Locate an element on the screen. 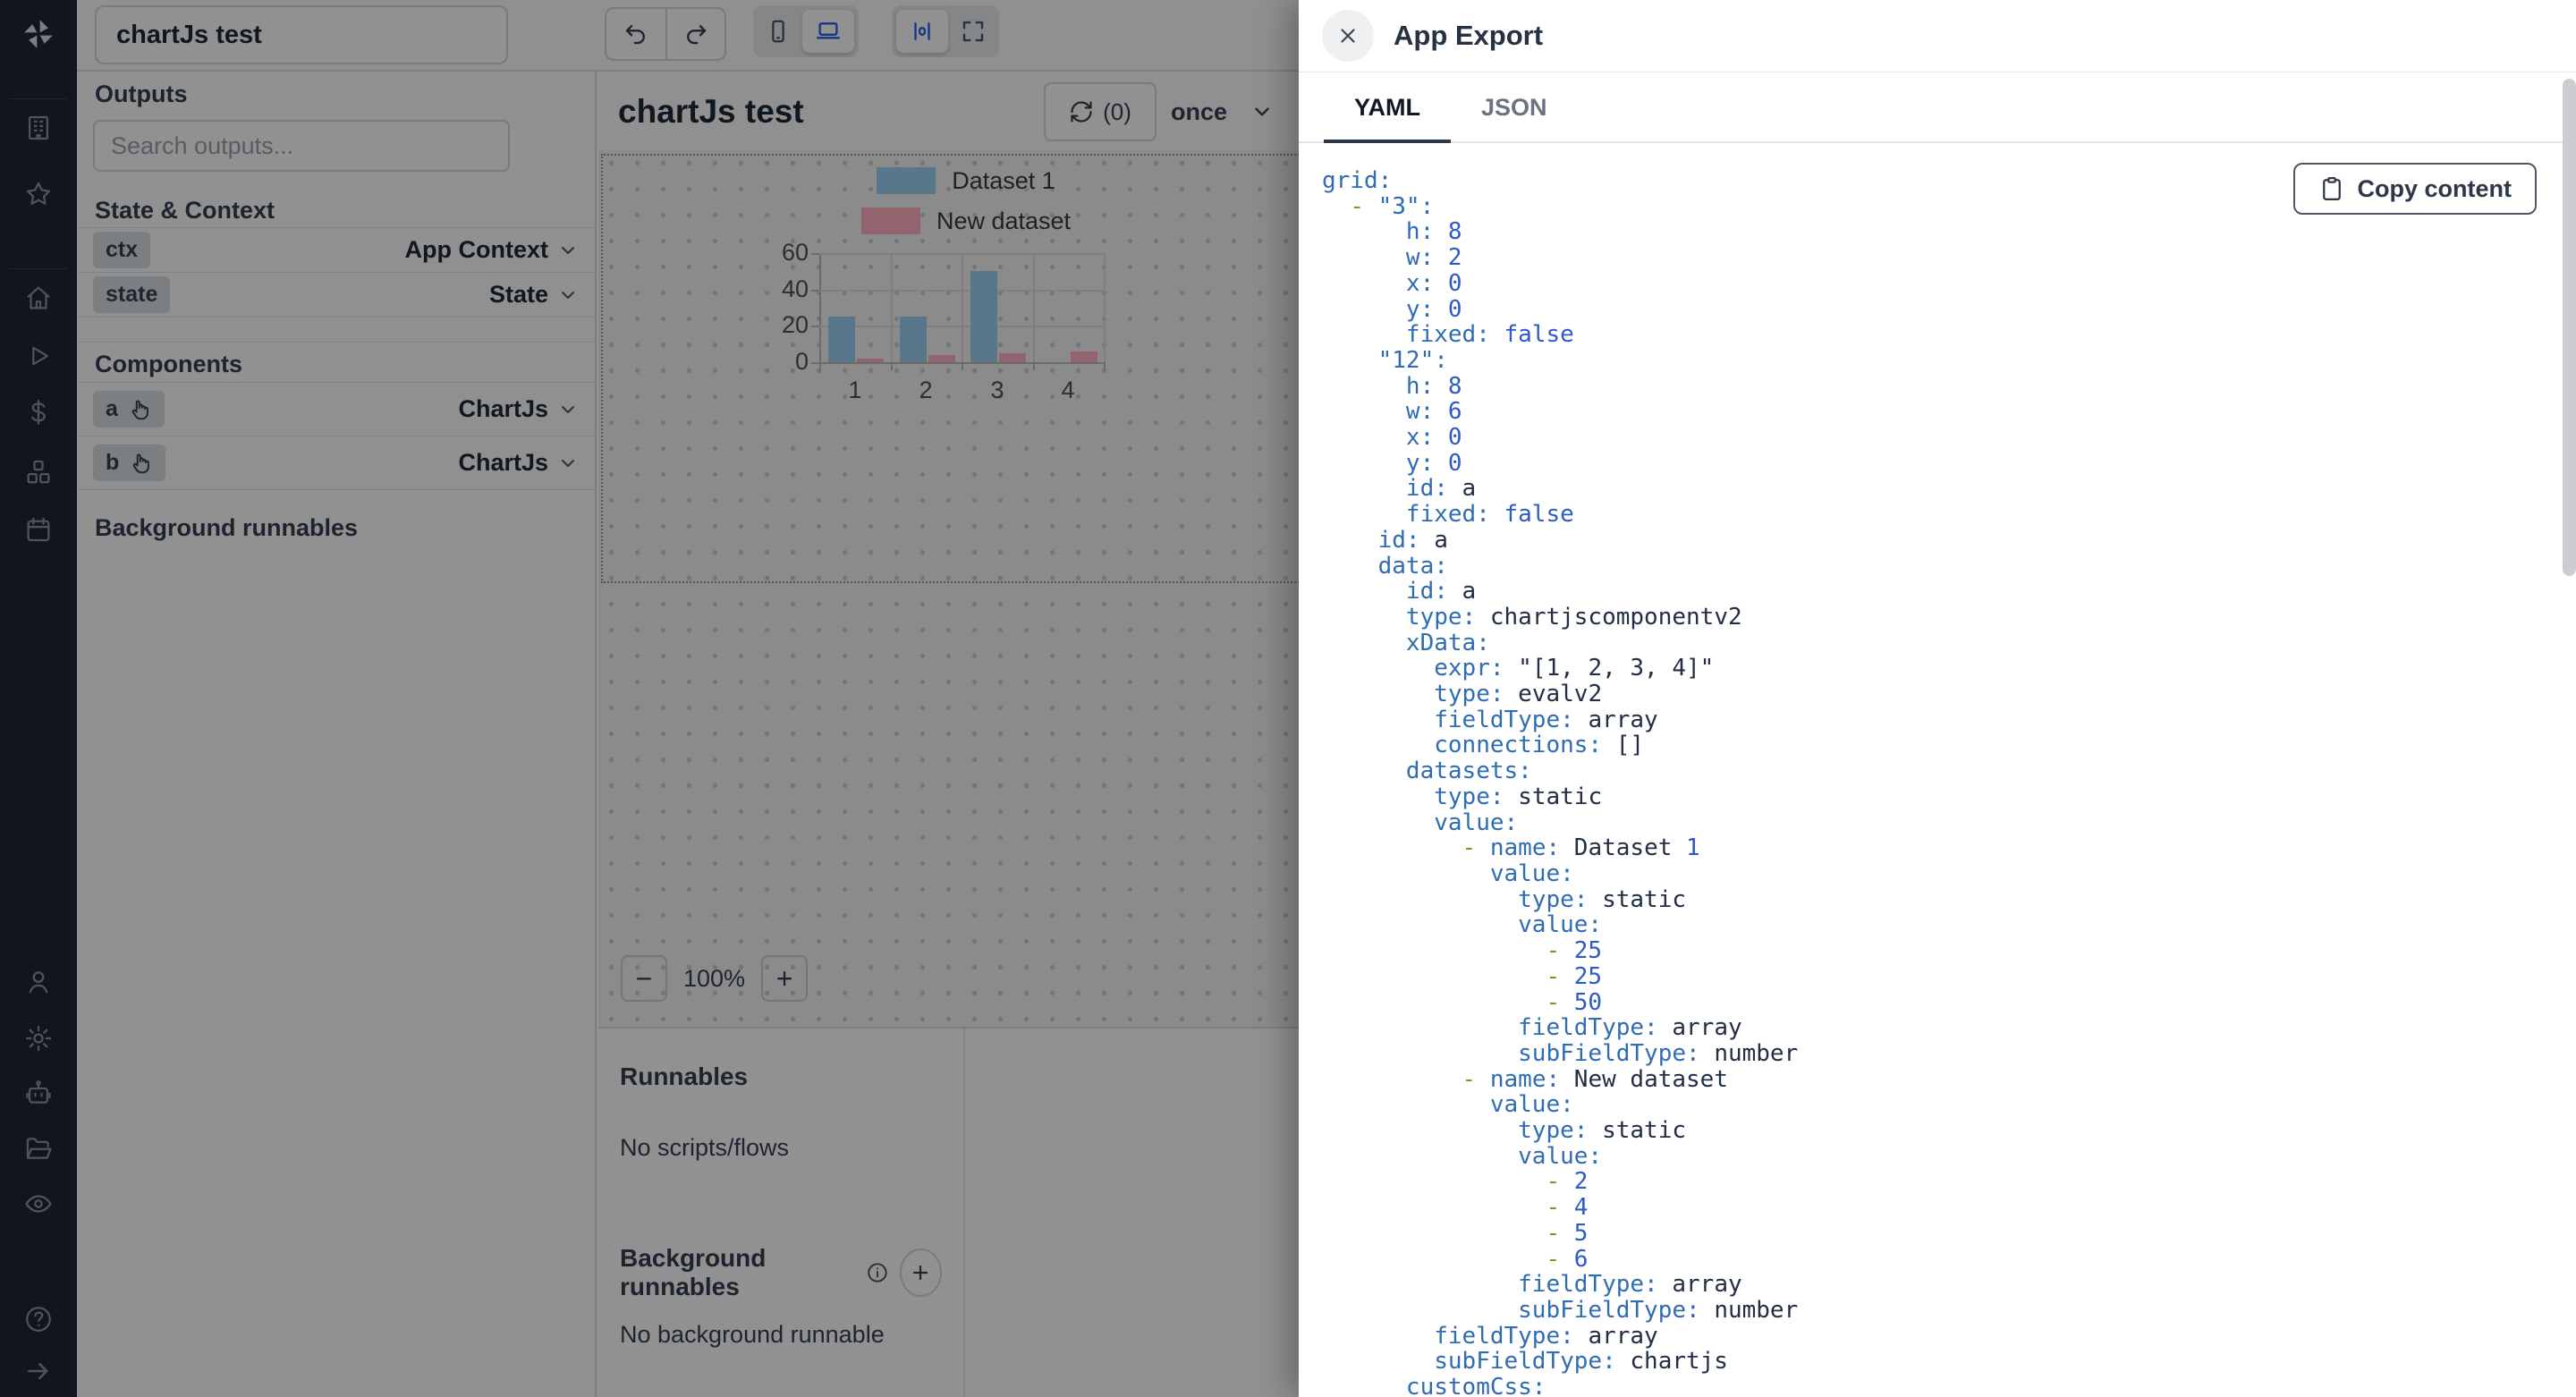  code-line: xData: is located at coordinates (1447, 642).